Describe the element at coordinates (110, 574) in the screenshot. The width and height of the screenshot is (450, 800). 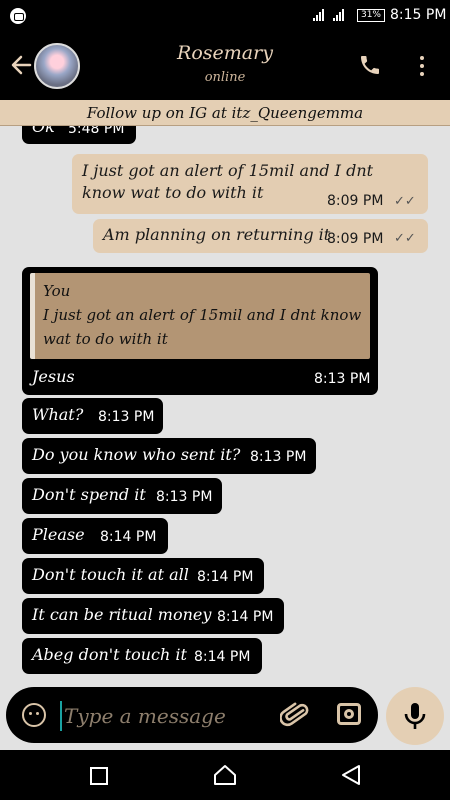
I see `message-text: Don't touch it at all` at that location.